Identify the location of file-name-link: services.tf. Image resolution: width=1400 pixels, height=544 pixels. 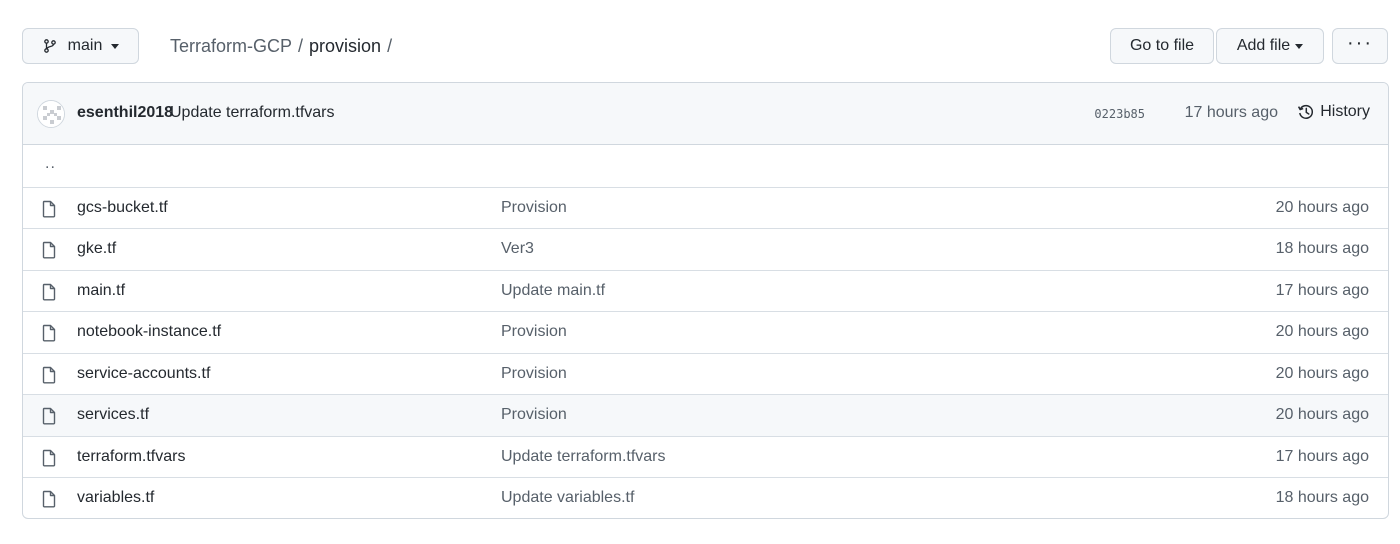
(113, 415).